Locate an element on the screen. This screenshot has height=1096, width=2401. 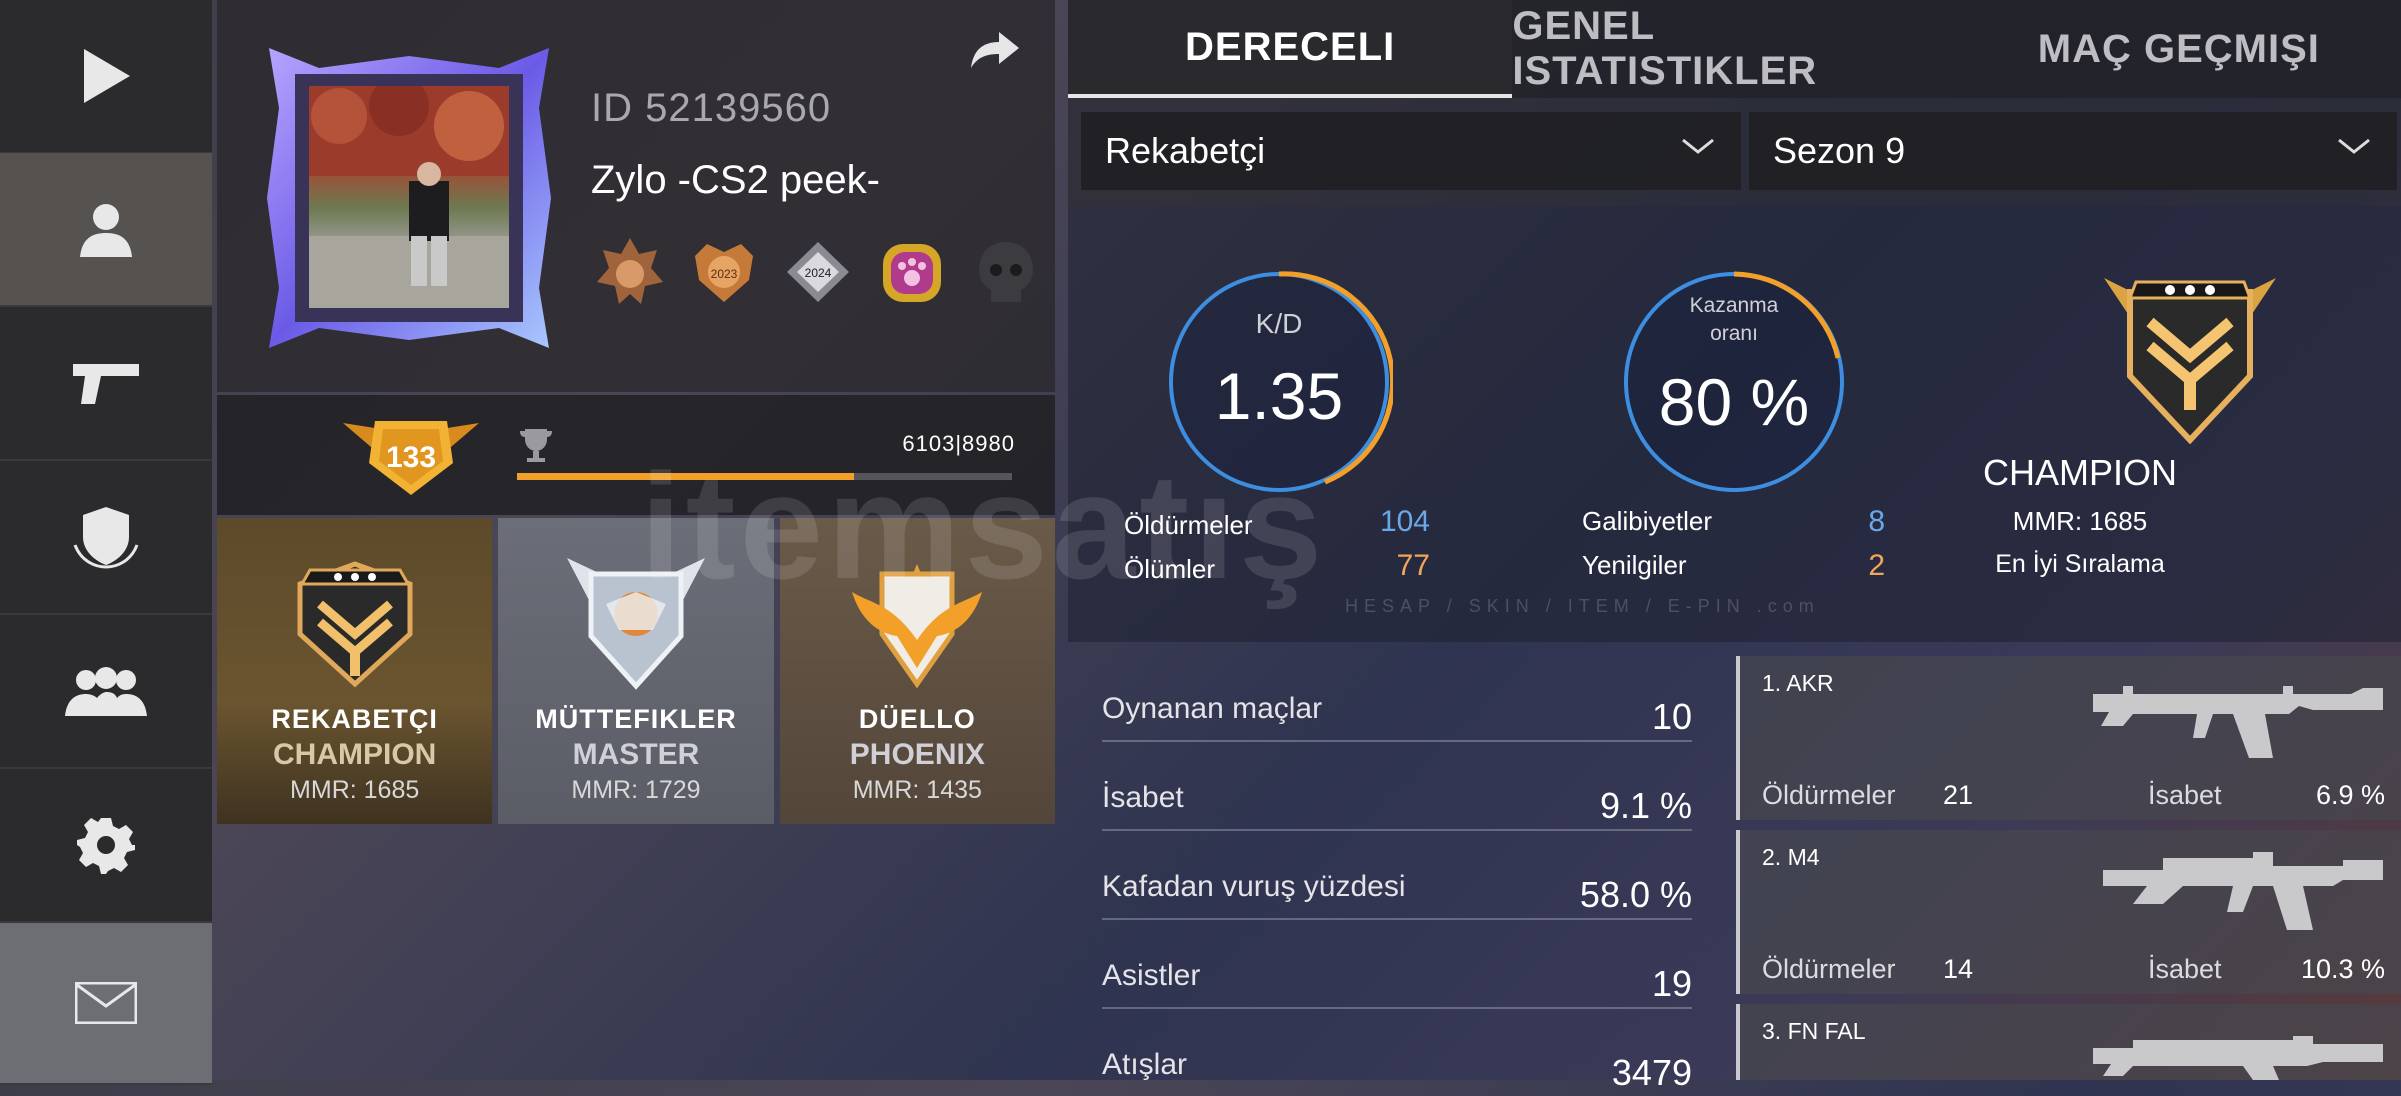
svg-text: 2024 is located at coordinates (818, 273).